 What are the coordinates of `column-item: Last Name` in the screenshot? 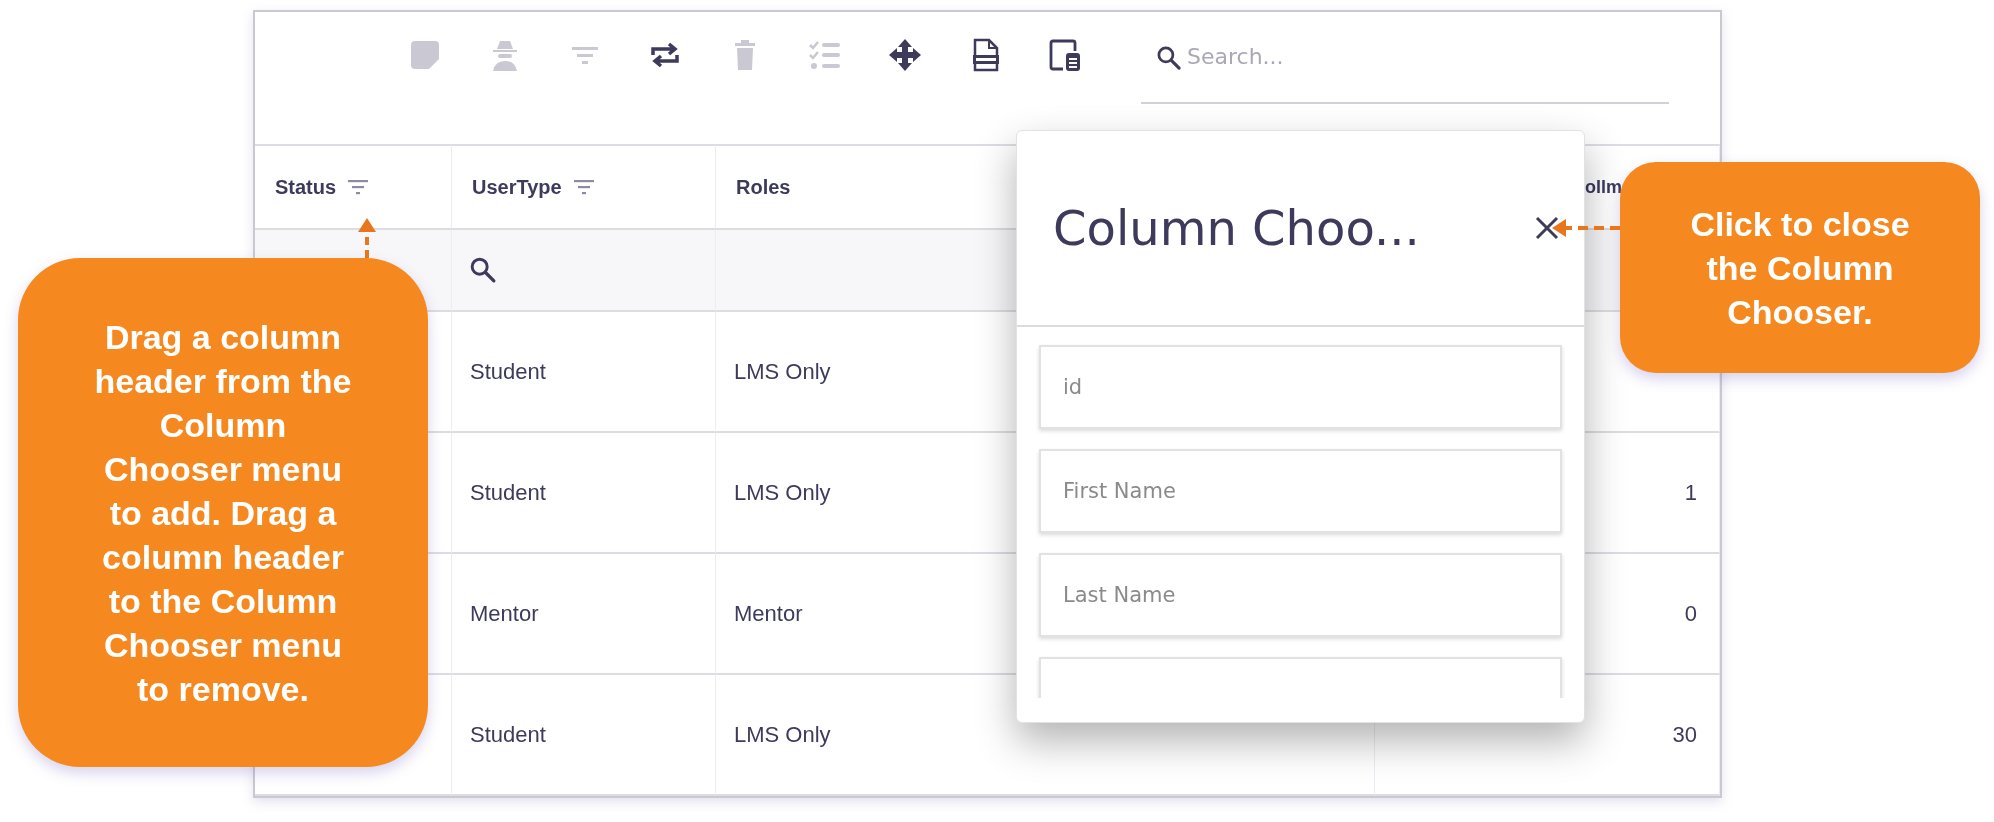 It's located at (1300, 595).